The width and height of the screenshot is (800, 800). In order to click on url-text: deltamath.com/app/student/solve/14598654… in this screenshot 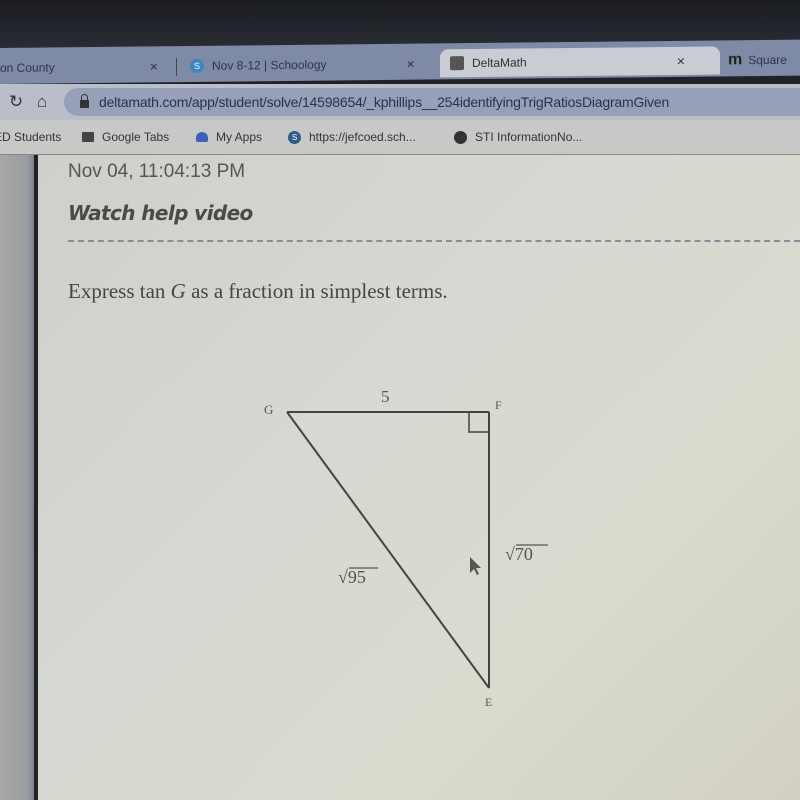, I will do `click(384, 102)`.